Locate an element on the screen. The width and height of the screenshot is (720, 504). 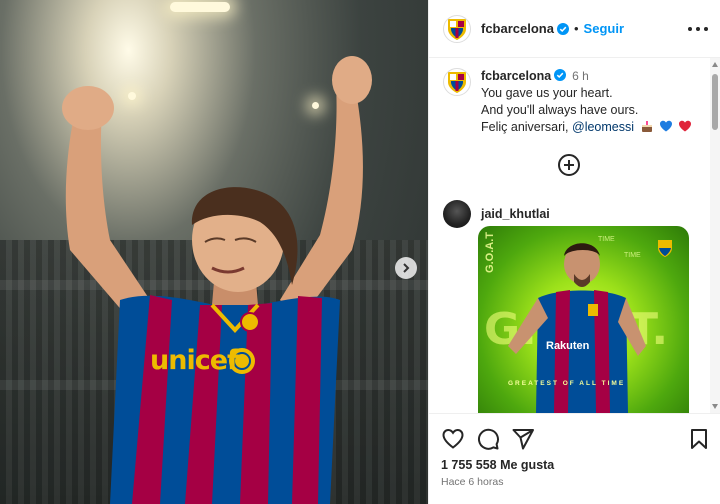
caption-line: Feliç aniversari, is located at coordinates (525, 127).